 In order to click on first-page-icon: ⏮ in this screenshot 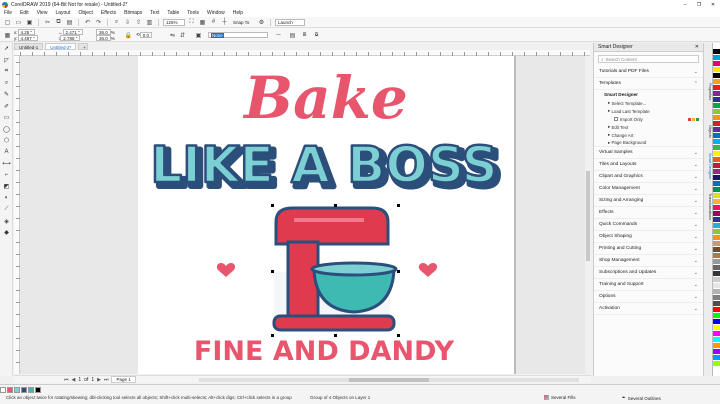, I will do `click(66, 380)`.